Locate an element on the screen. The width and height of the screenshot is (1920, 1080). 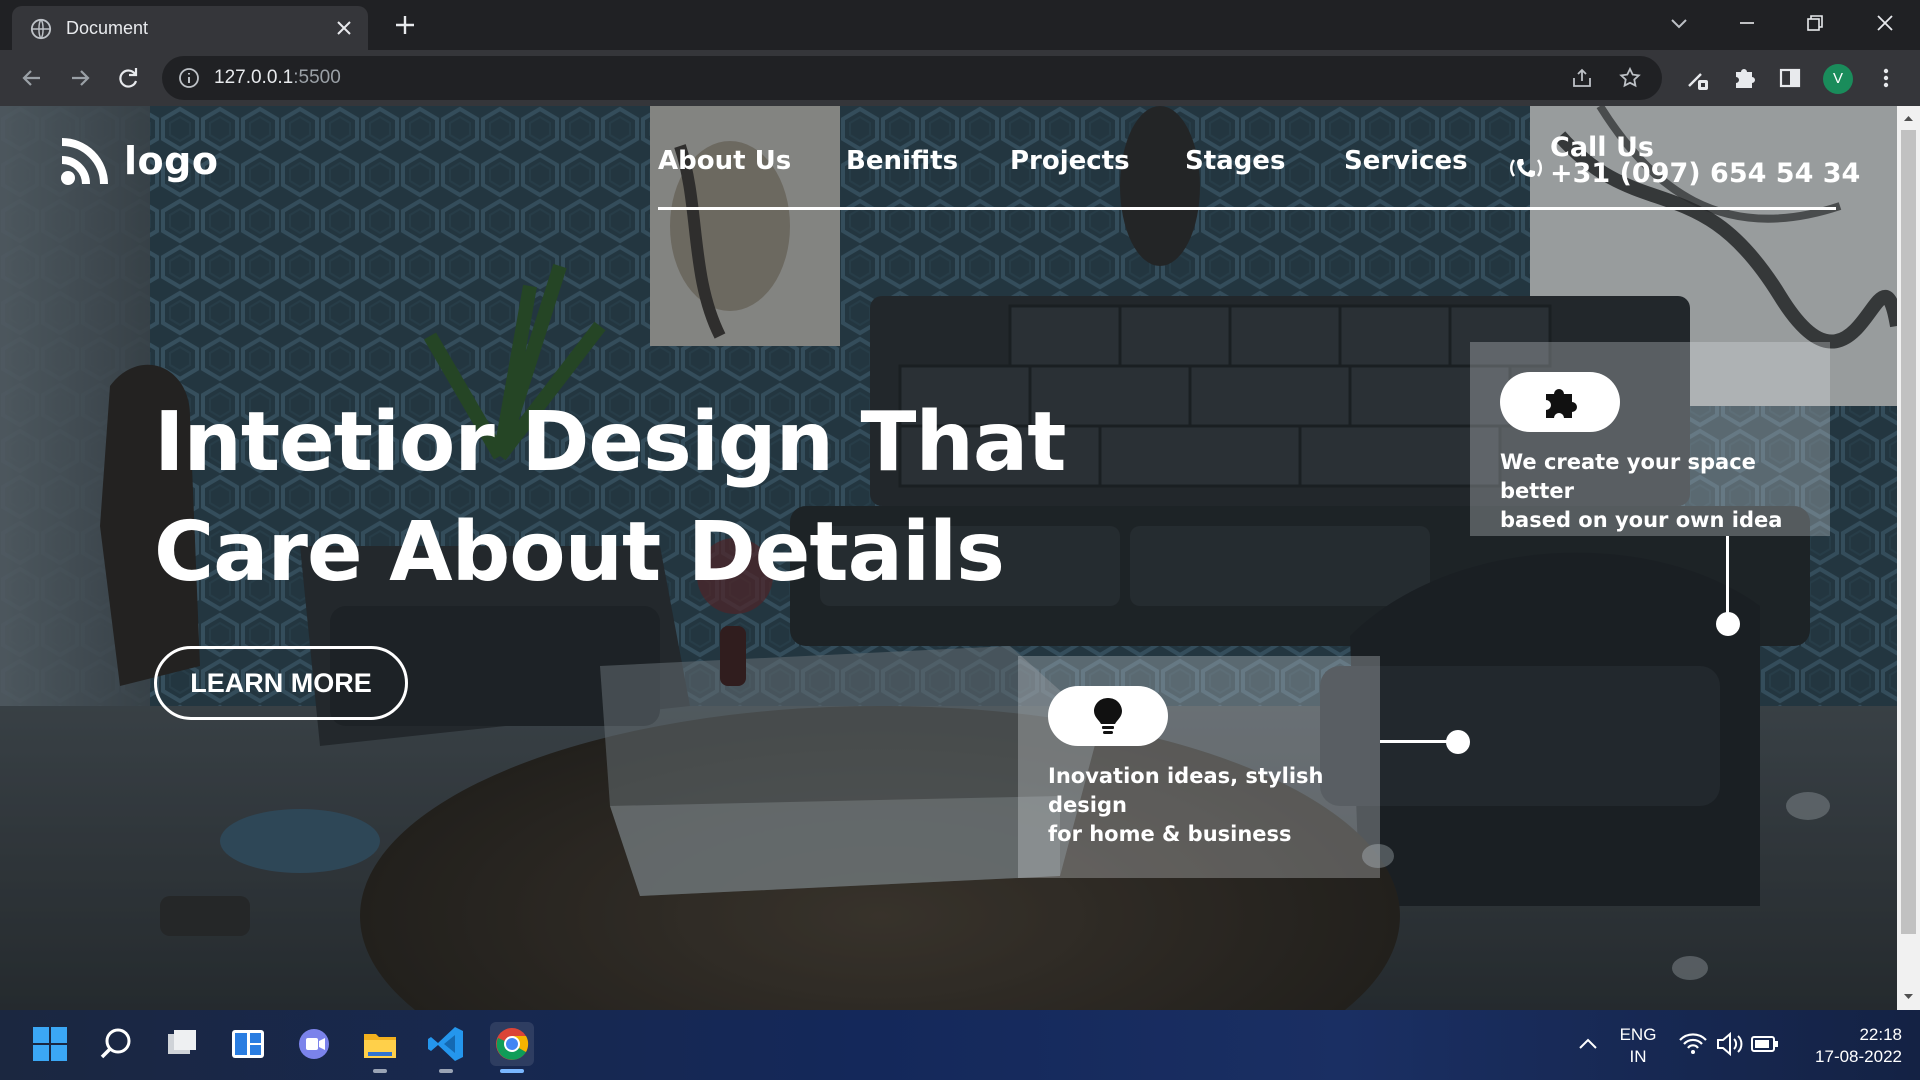
forward-icon is located at coordinates (80, 78).